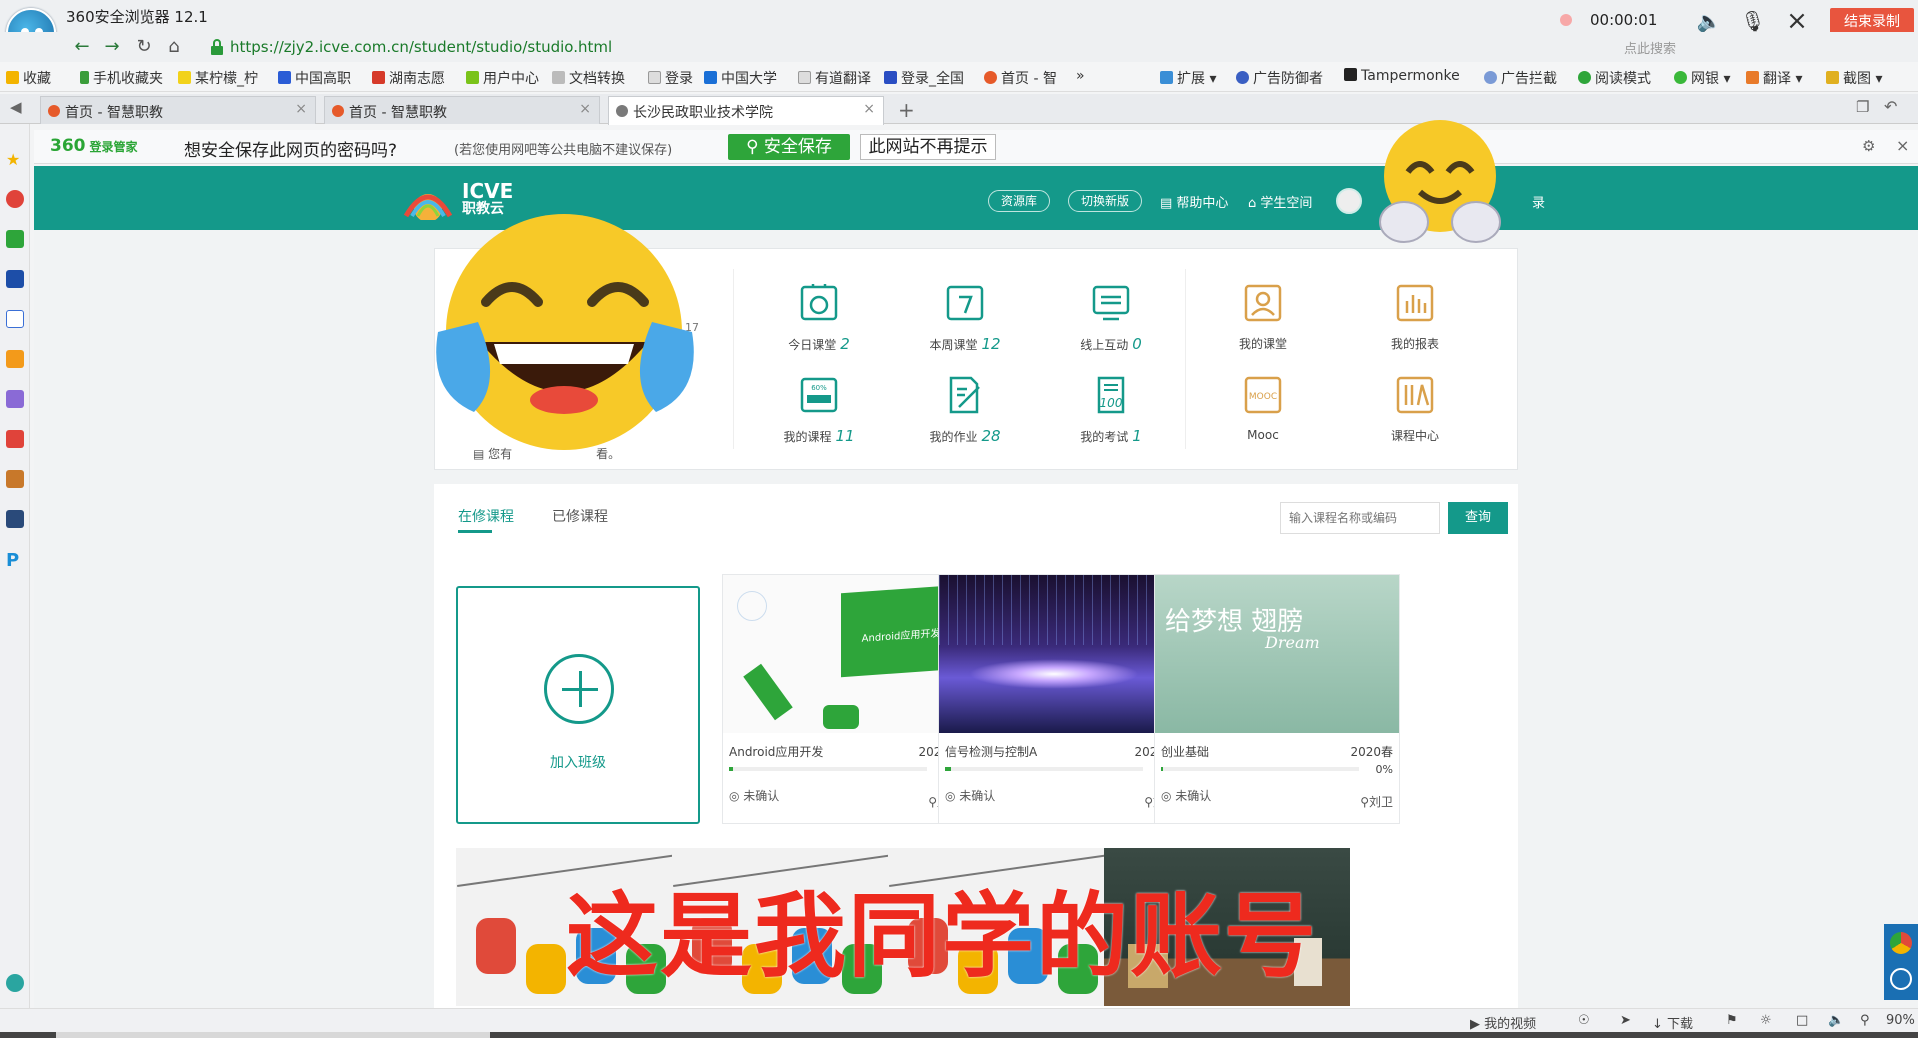 Image resolution: width=1918 pixels, height=1038 pixels. Describe the element at coordinates (15, 359) in the screenshot. I see `app-icon` at that location.